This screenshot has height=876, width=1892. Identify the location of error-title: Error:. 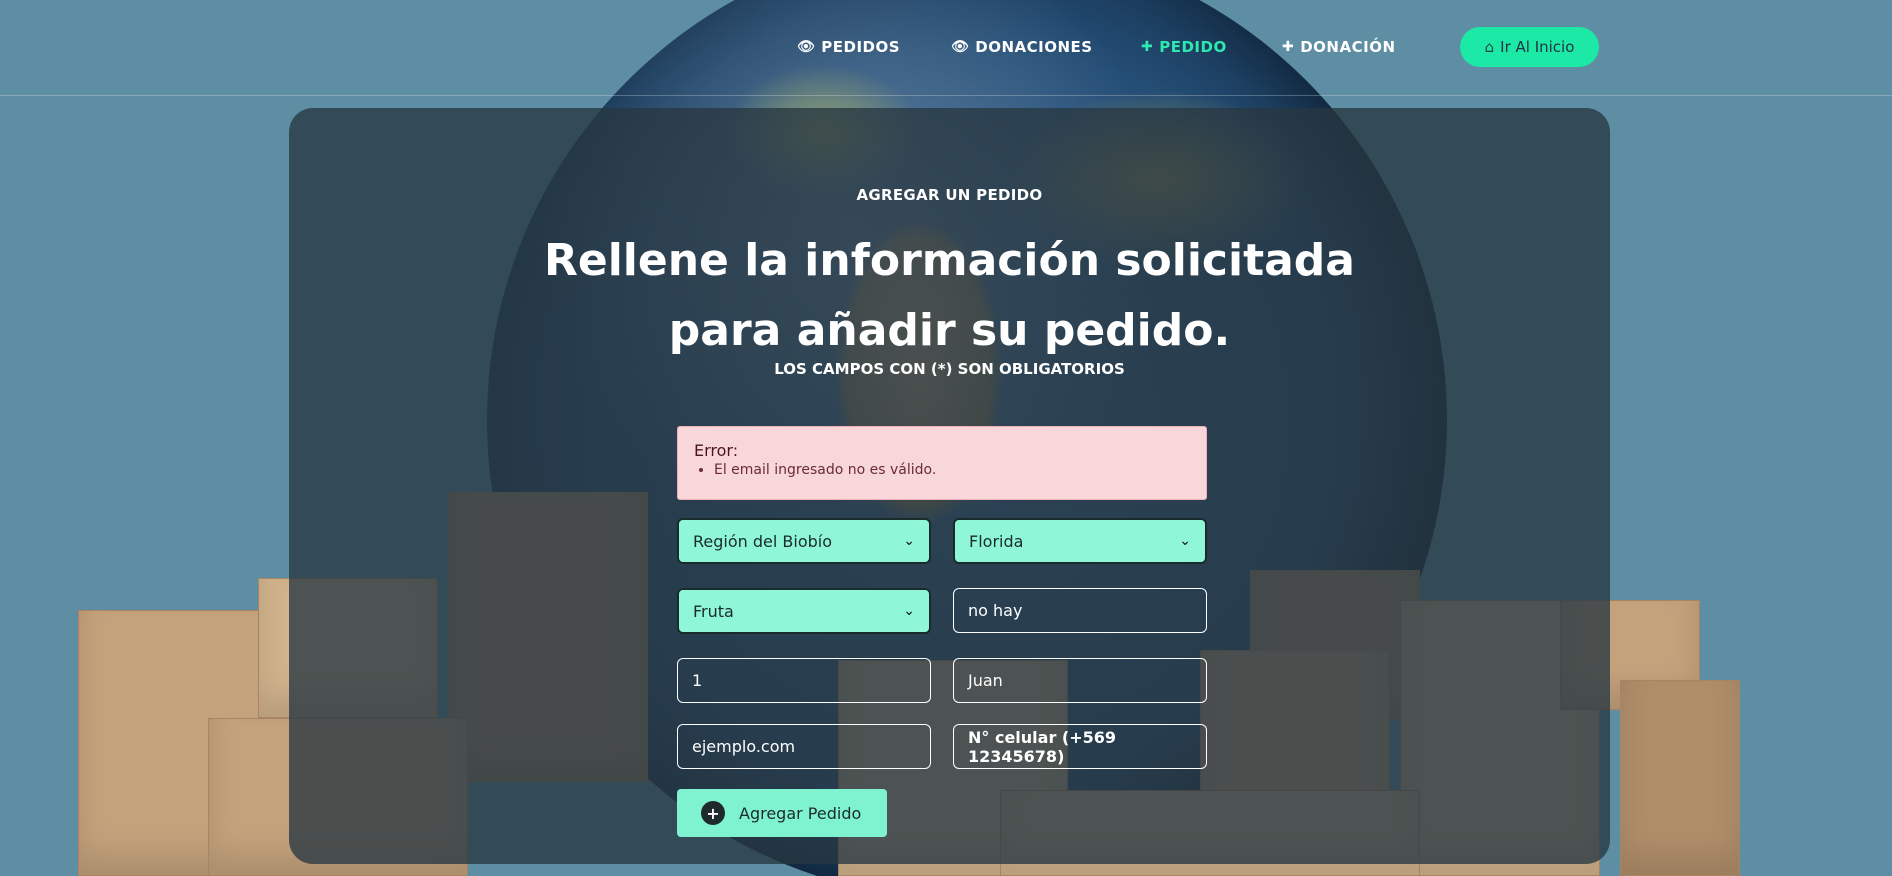
(716, 450).